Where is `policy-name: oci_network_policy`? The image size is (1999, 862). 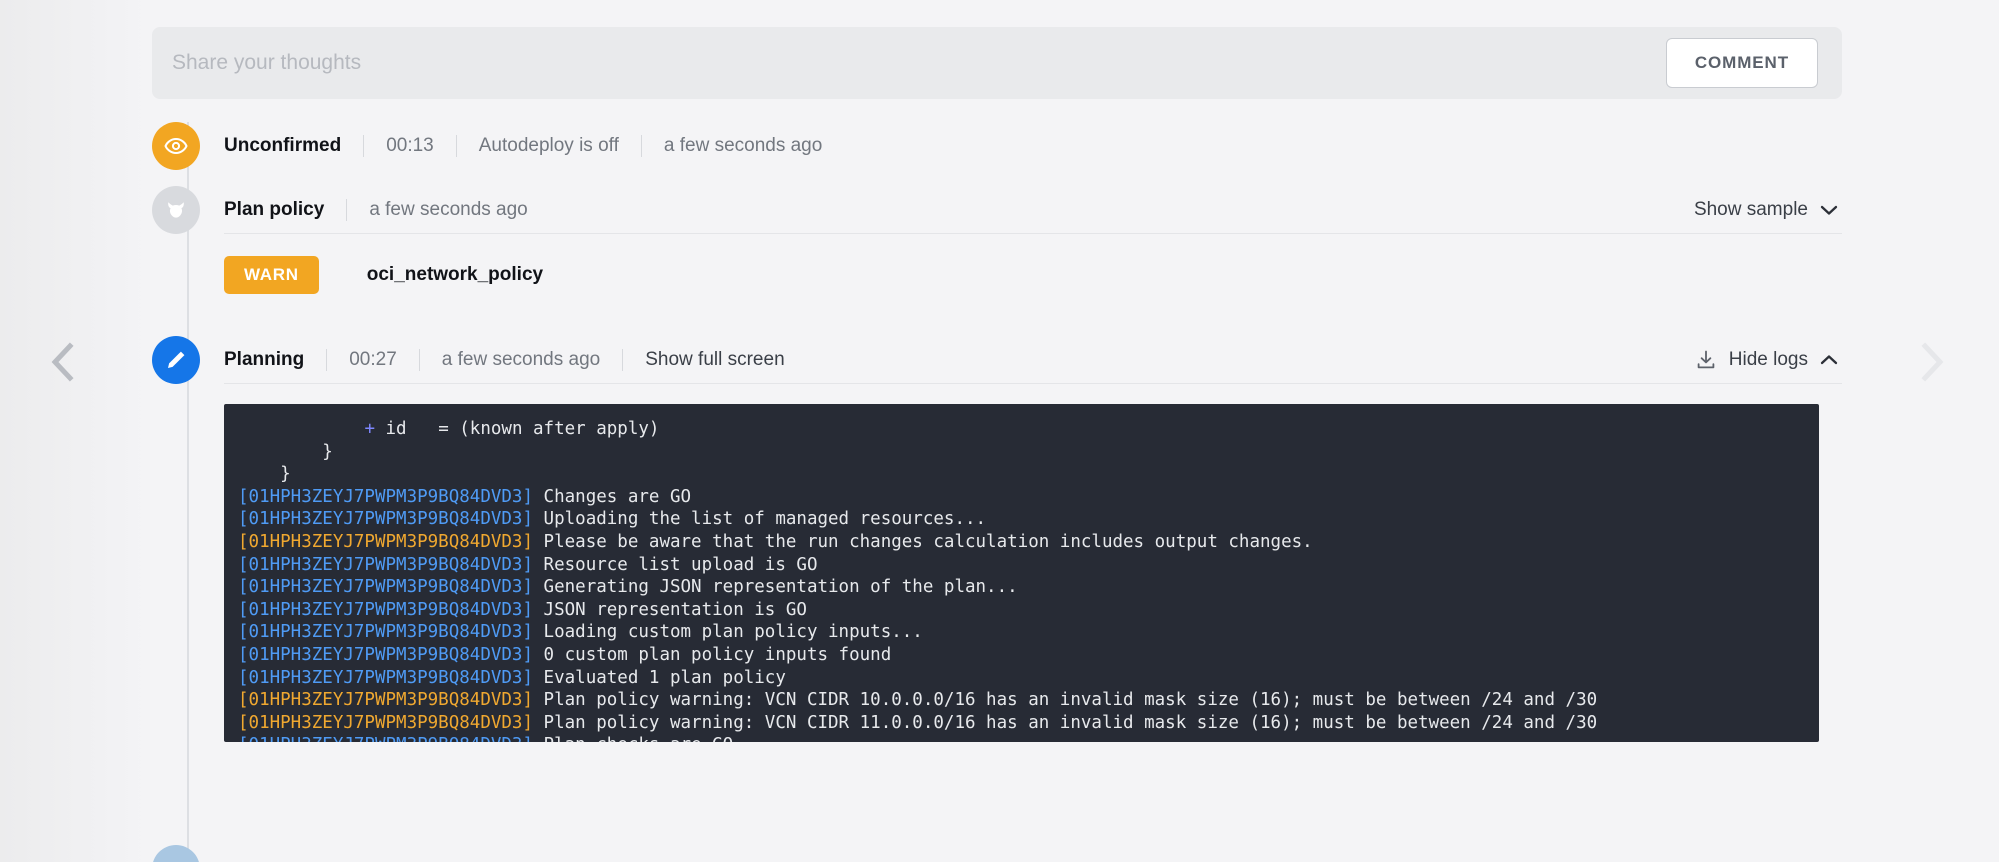 policy-name: oci_network_policy is located at coordinates (455, 275).